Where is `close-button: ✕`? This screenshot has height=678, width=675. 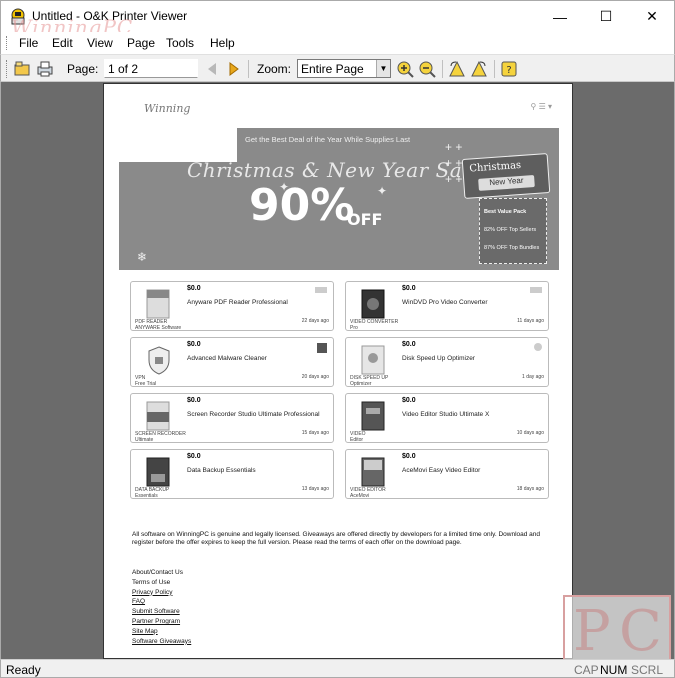 close-button: ✕ is located at coordinates (652, 16).